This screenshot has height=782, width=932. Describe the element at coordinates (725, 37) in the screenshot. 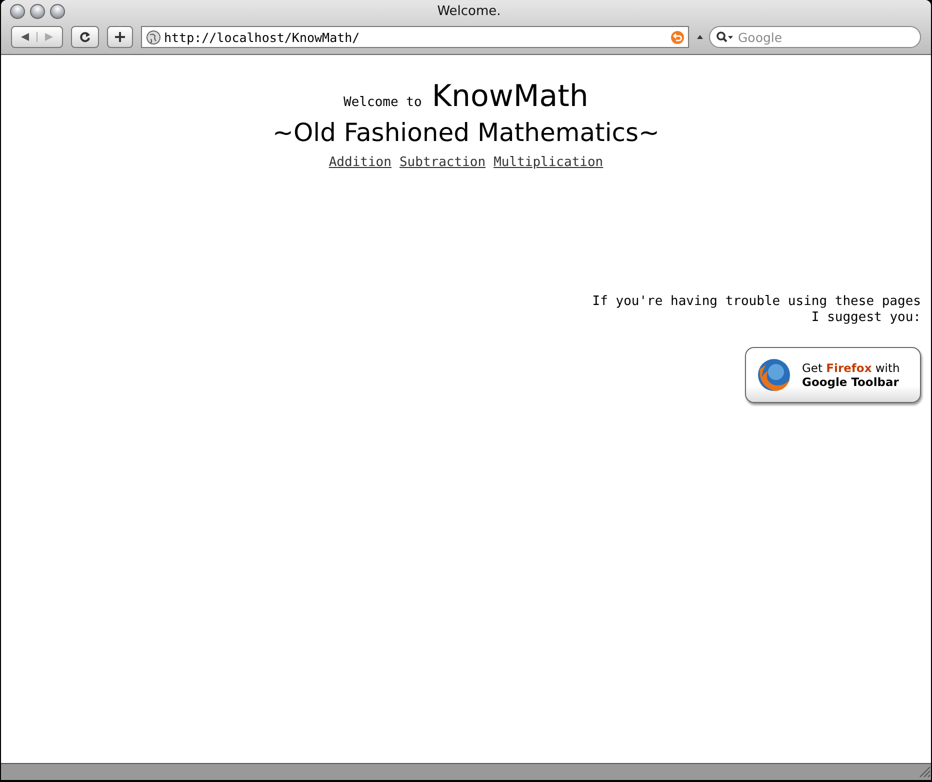

I see `search-icon` at that location.